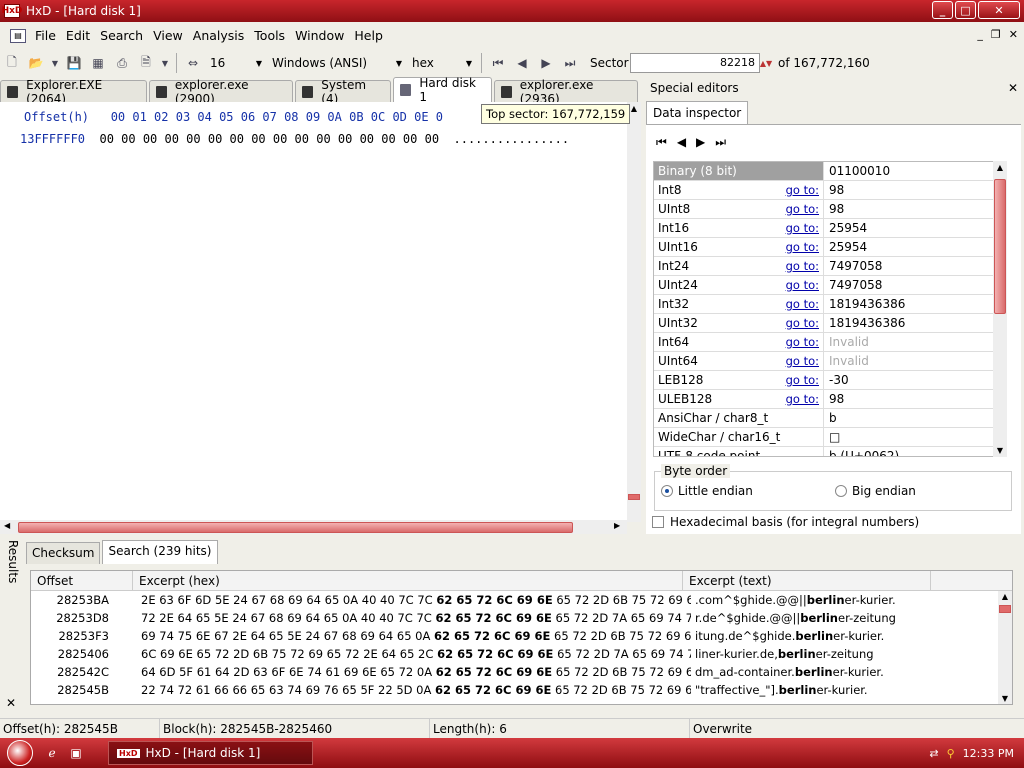 This screenshot has width=1024, height=768. I want to click on browser-icon: ℯ, so click(52, 753).